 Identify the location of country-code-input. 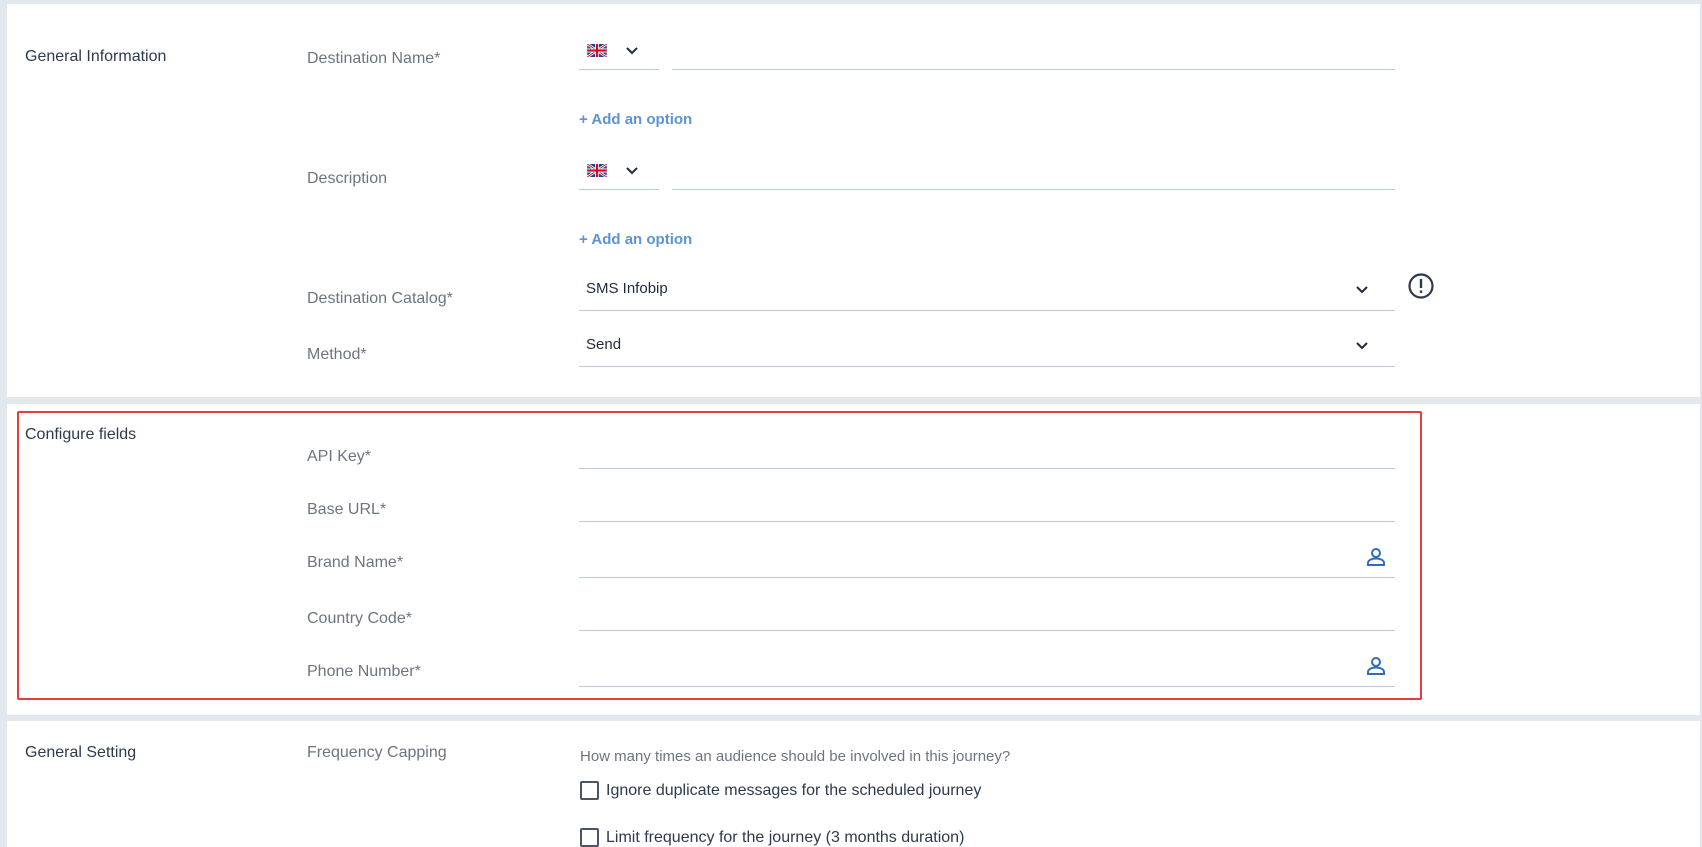
(987, 613).